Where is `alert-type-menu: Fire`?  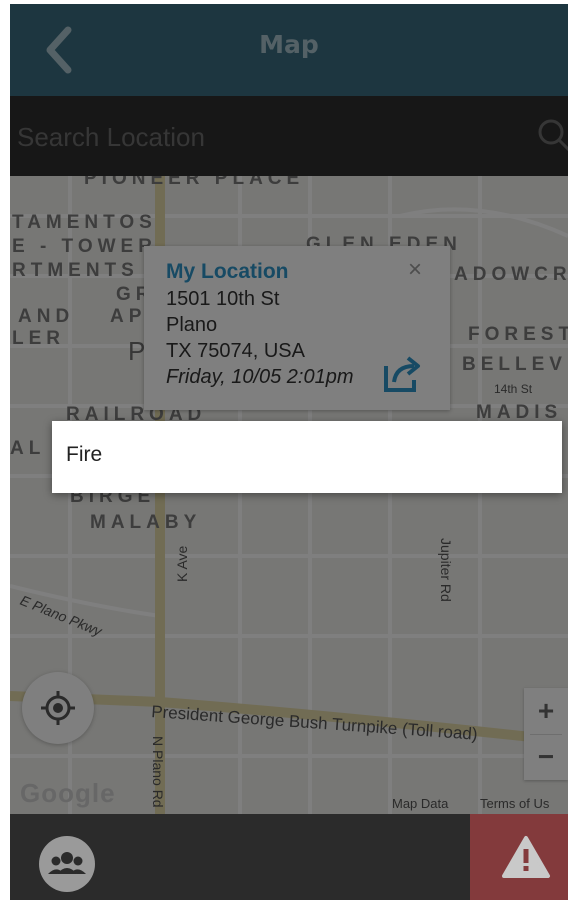
alert-type-menu: Fire is located at coordinates (307, 457).